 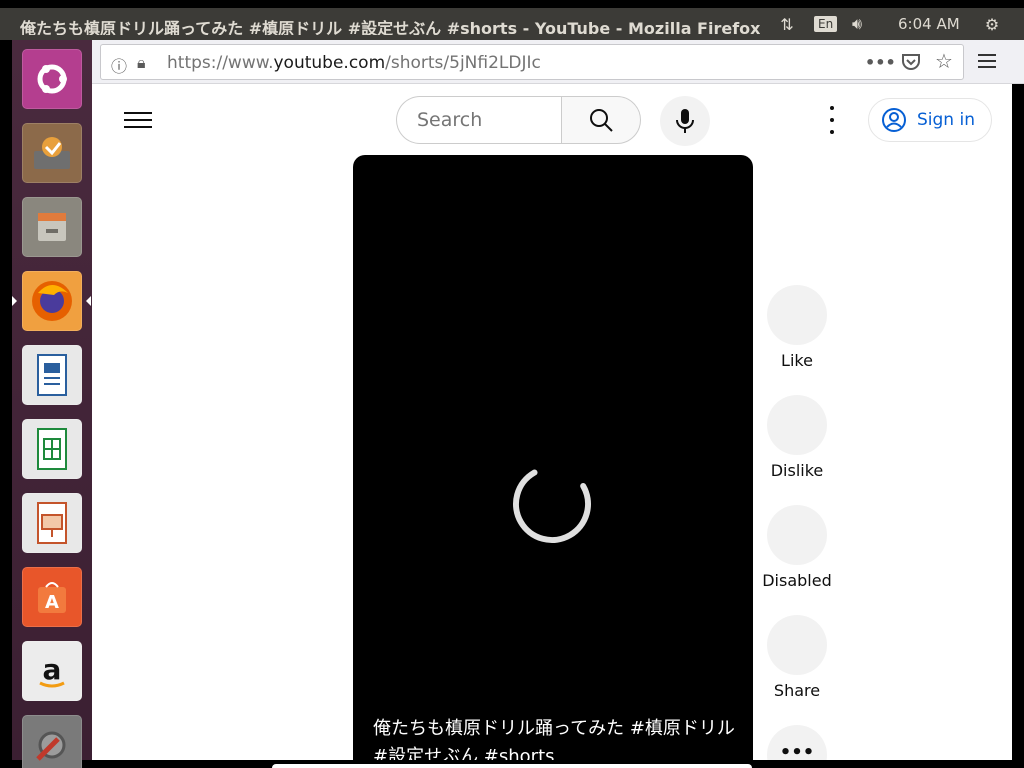 I want to click on more-actions-icon: •••, so click(x=797, y=742).